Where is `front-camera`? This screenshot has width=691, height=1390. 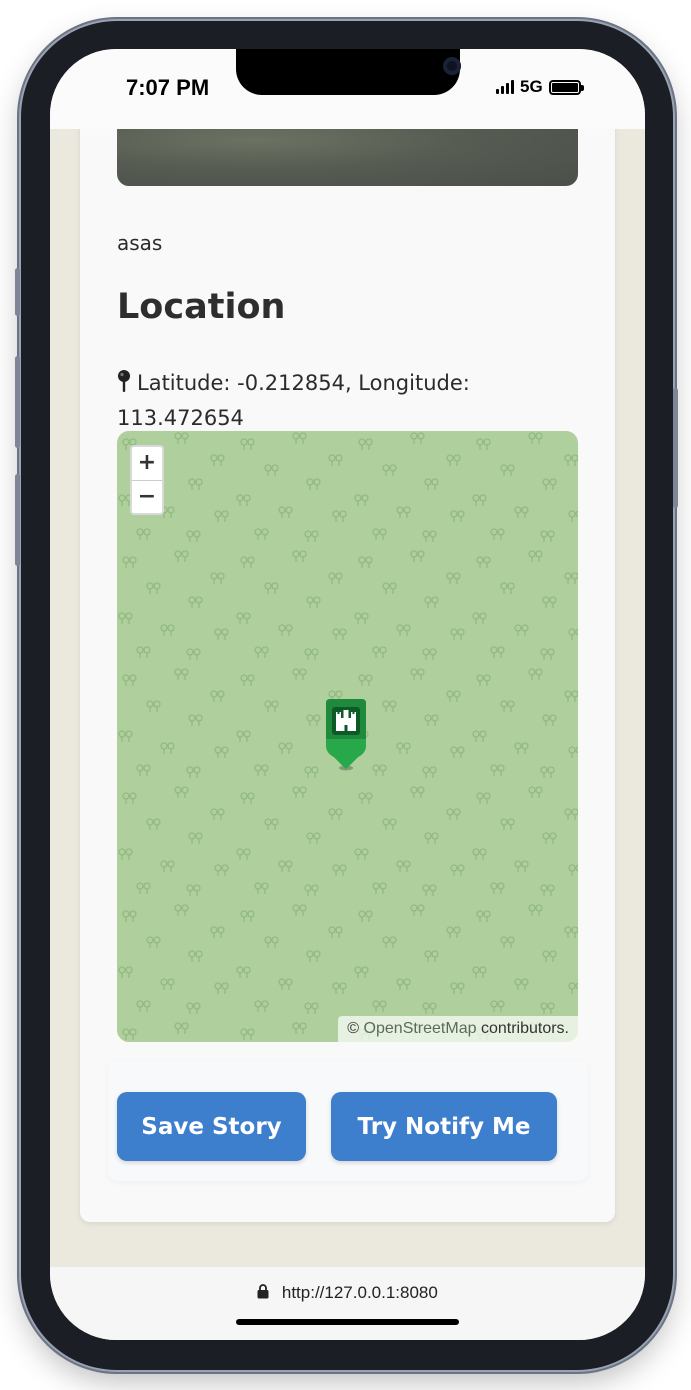
front-camera is located at coordinates (452, 66).